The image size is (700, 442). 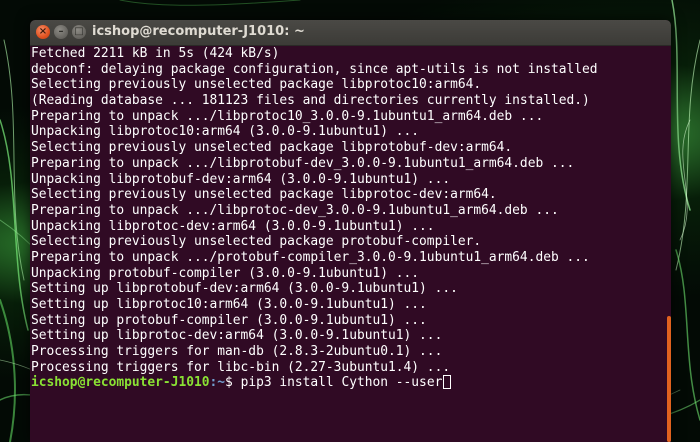 I want to click on window-title: icshop@recomputer-J1010: ~, so click(x=198, y=31).